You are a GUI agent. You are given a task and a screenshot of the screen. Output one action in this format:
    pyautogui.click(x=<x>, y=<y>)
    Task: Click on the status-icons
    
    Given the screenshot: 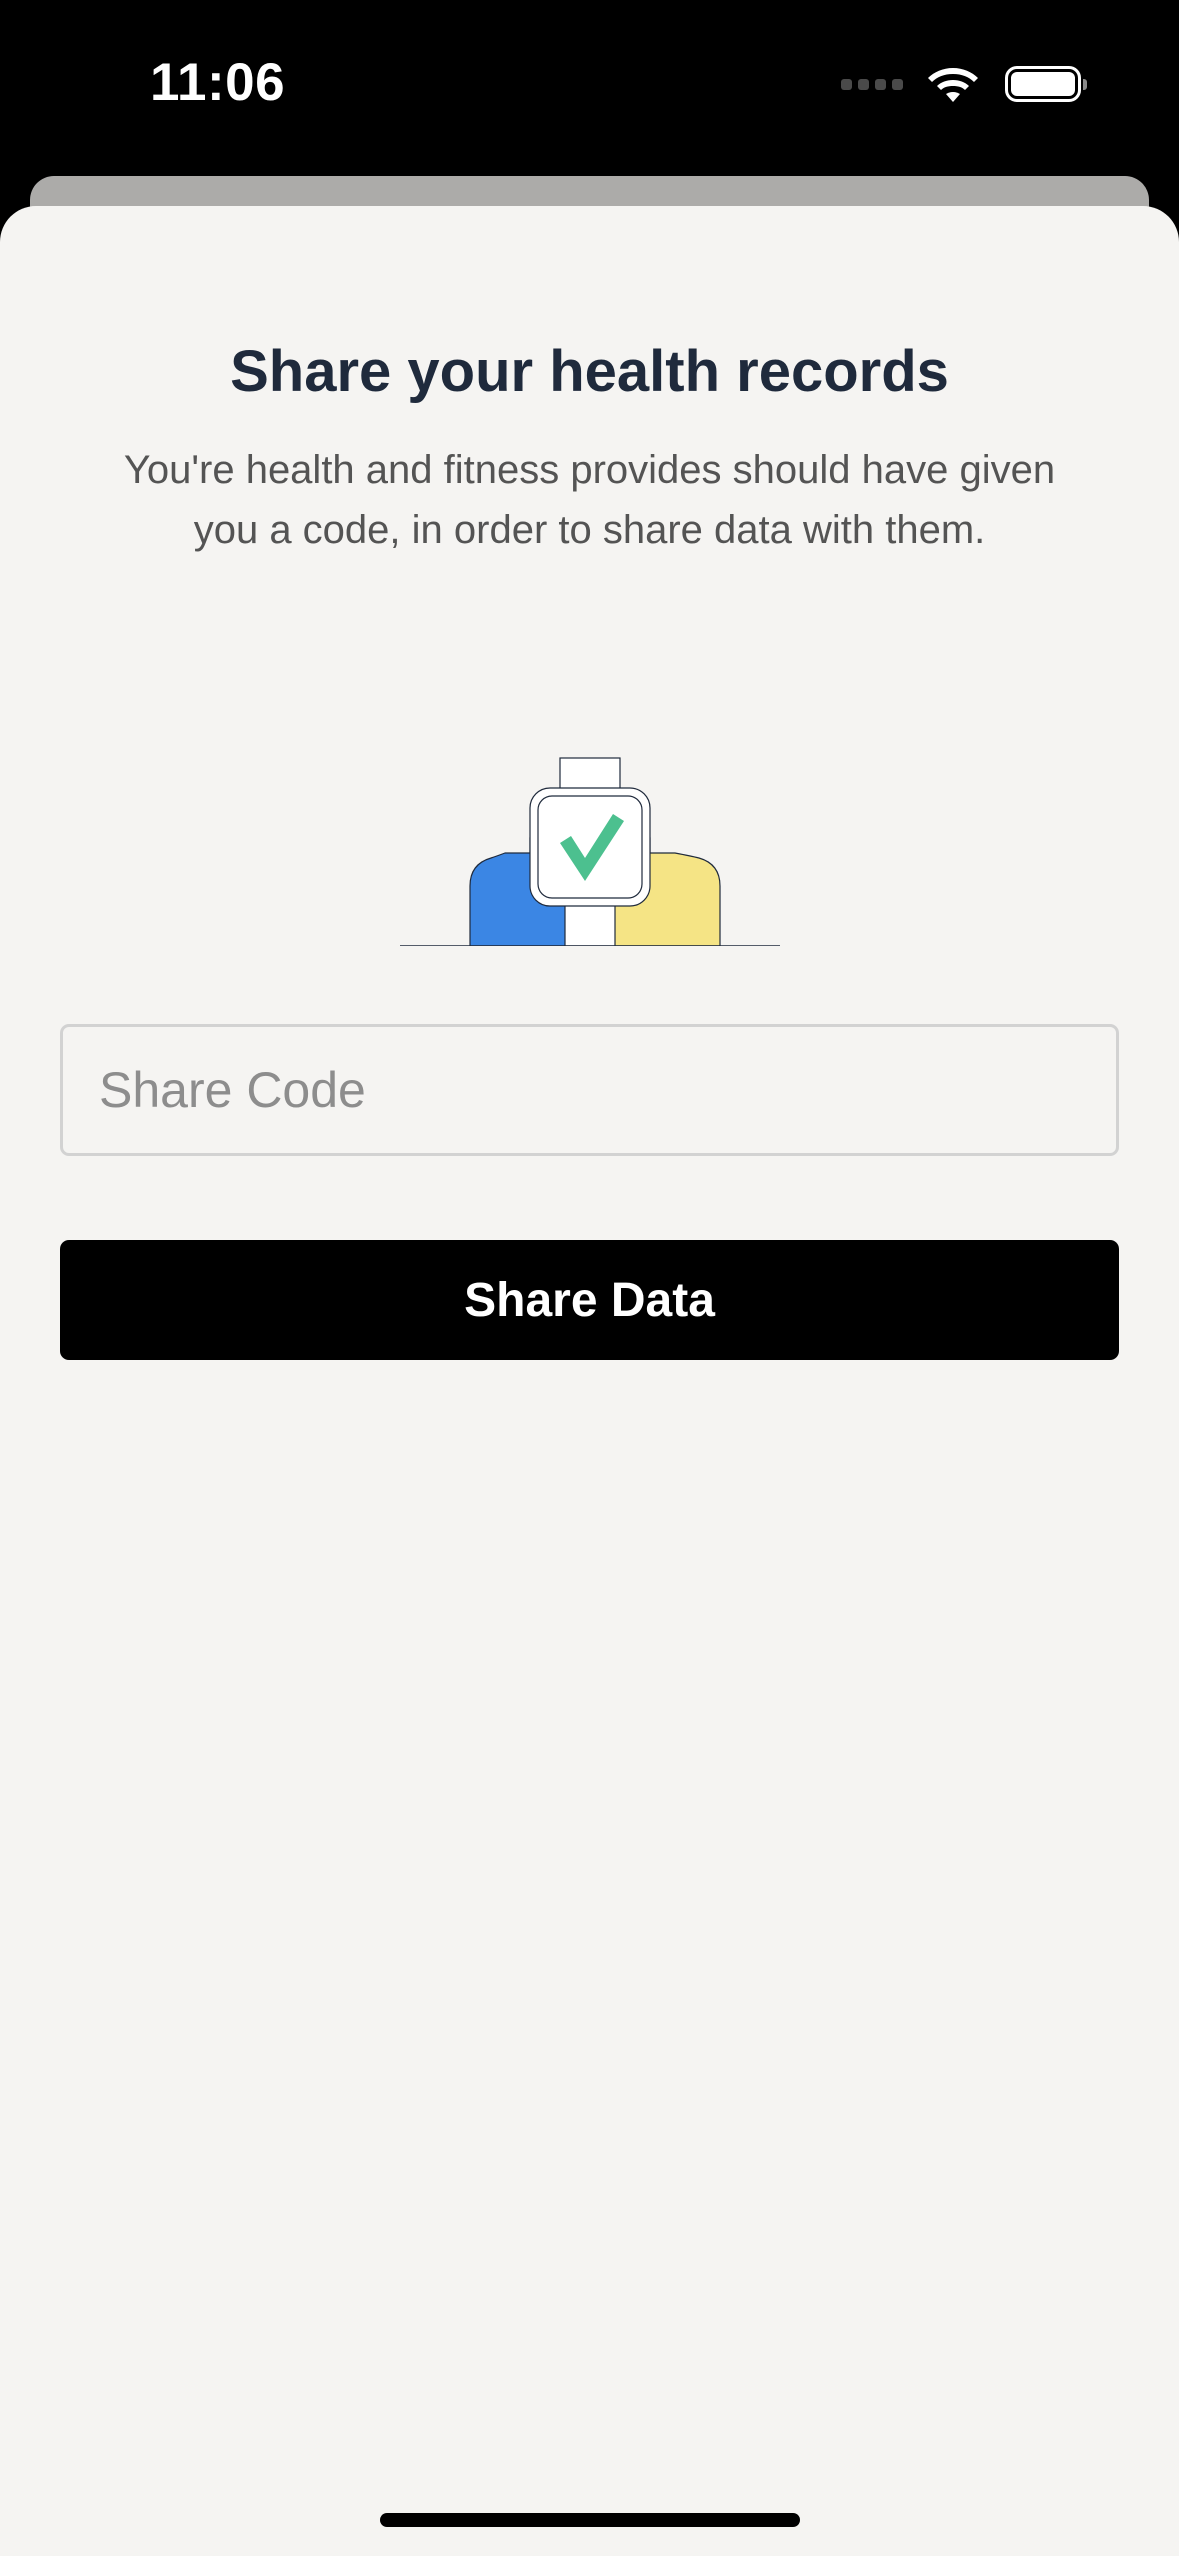 What is the action you would take?
    pyautogui.click(x=964, y=84)
    